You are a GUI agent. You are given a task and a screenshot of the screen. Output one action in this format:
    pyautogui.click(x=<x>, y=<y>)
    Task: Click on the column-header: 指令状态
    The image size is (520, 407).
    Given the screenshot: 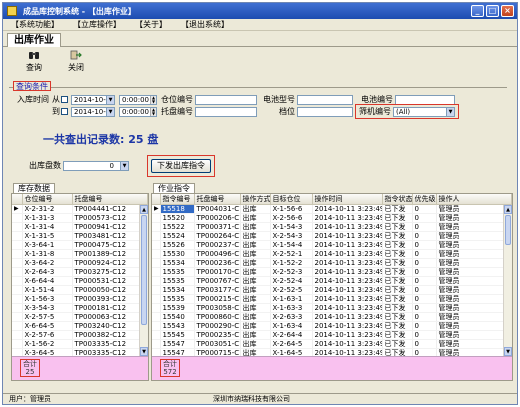 What is the action you would take?
    pyautogui.click(x=397, y=199)
    